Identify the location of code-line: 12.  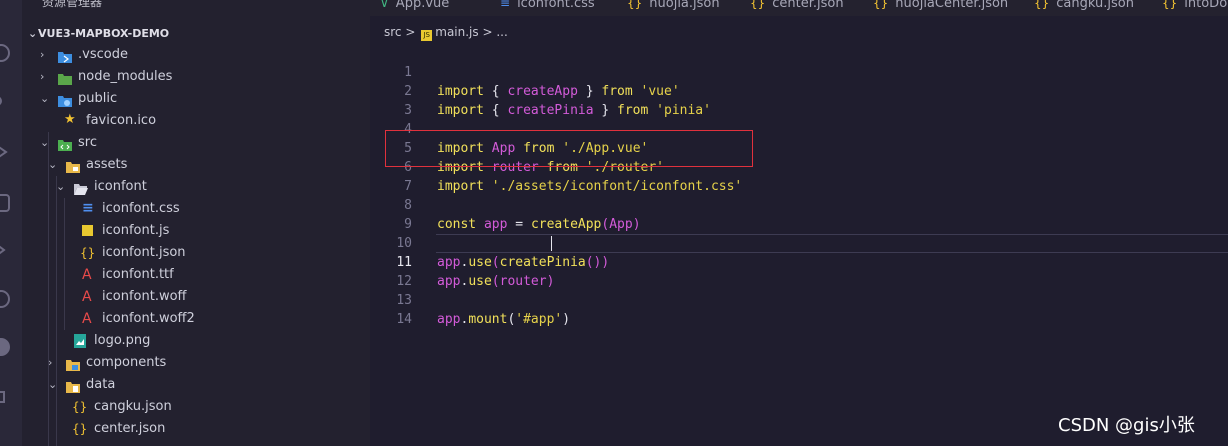
(799, 271).